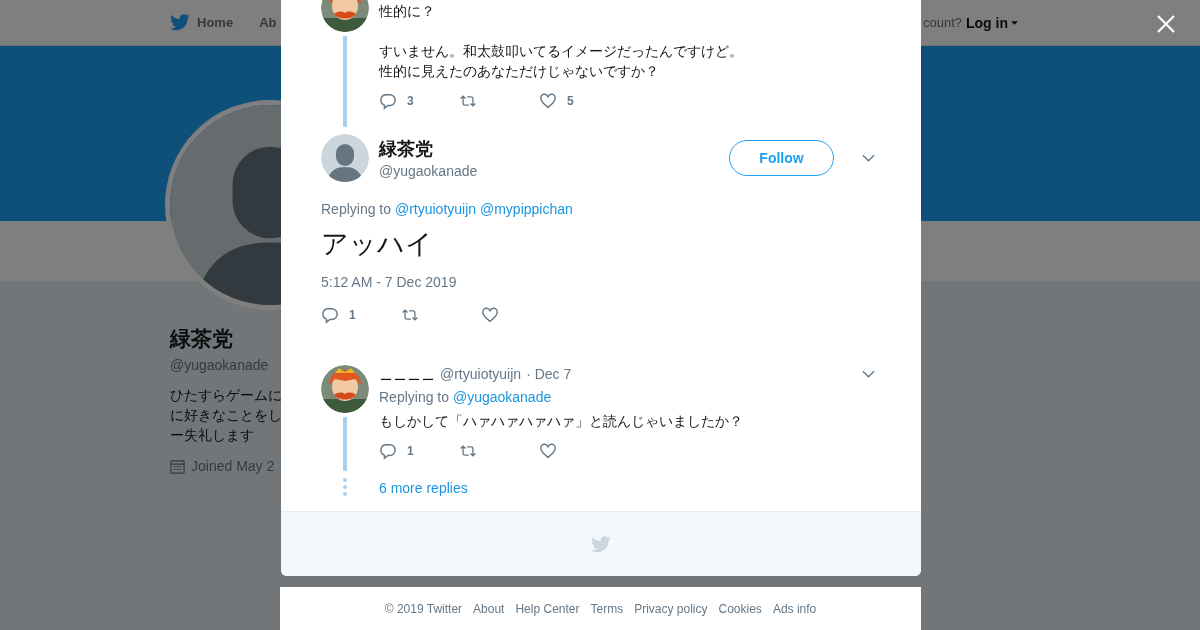 This screenshot has height=630, width=1200. Describe the element at coordinates (561, 422) in the screenshot. I see `tweet-text: もしかして「ハァハァハァハァ」と読んじゃいましたか？` at that location.